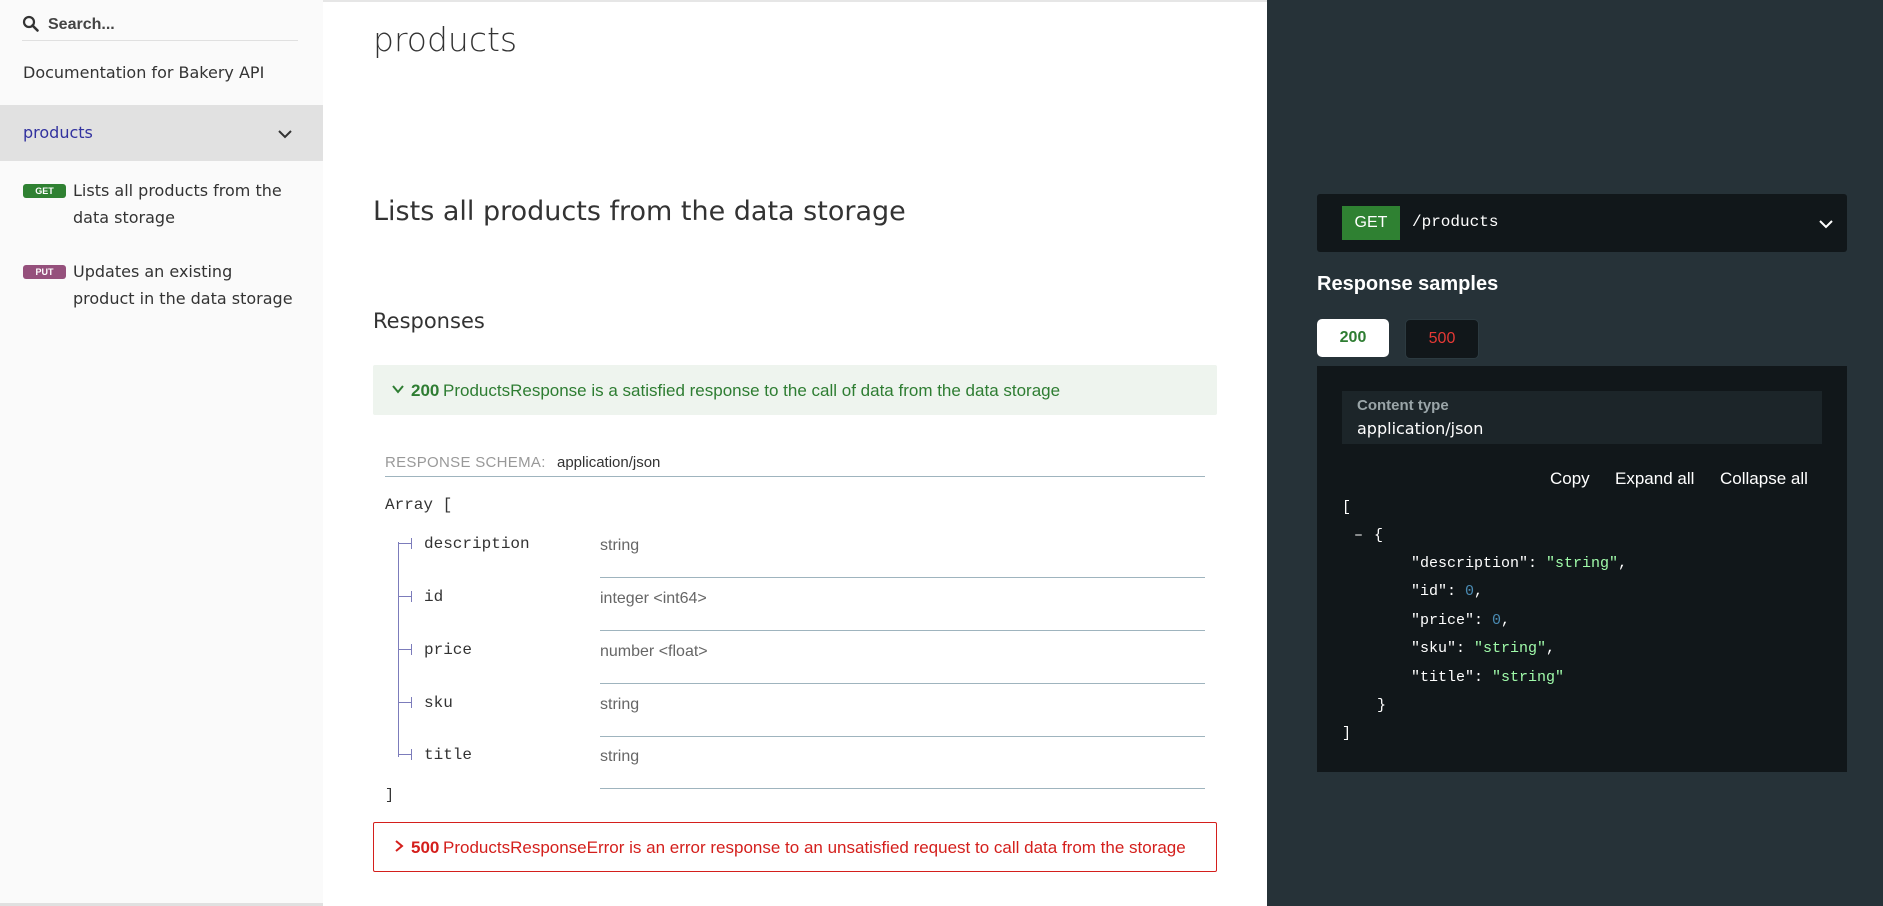 The height and width of the screenshot is (906, 1883). What do you see at coordinates (1519, 563) in the screenshot?
I see `json-line: "description": "string",` at bounding box center [1519, 563].